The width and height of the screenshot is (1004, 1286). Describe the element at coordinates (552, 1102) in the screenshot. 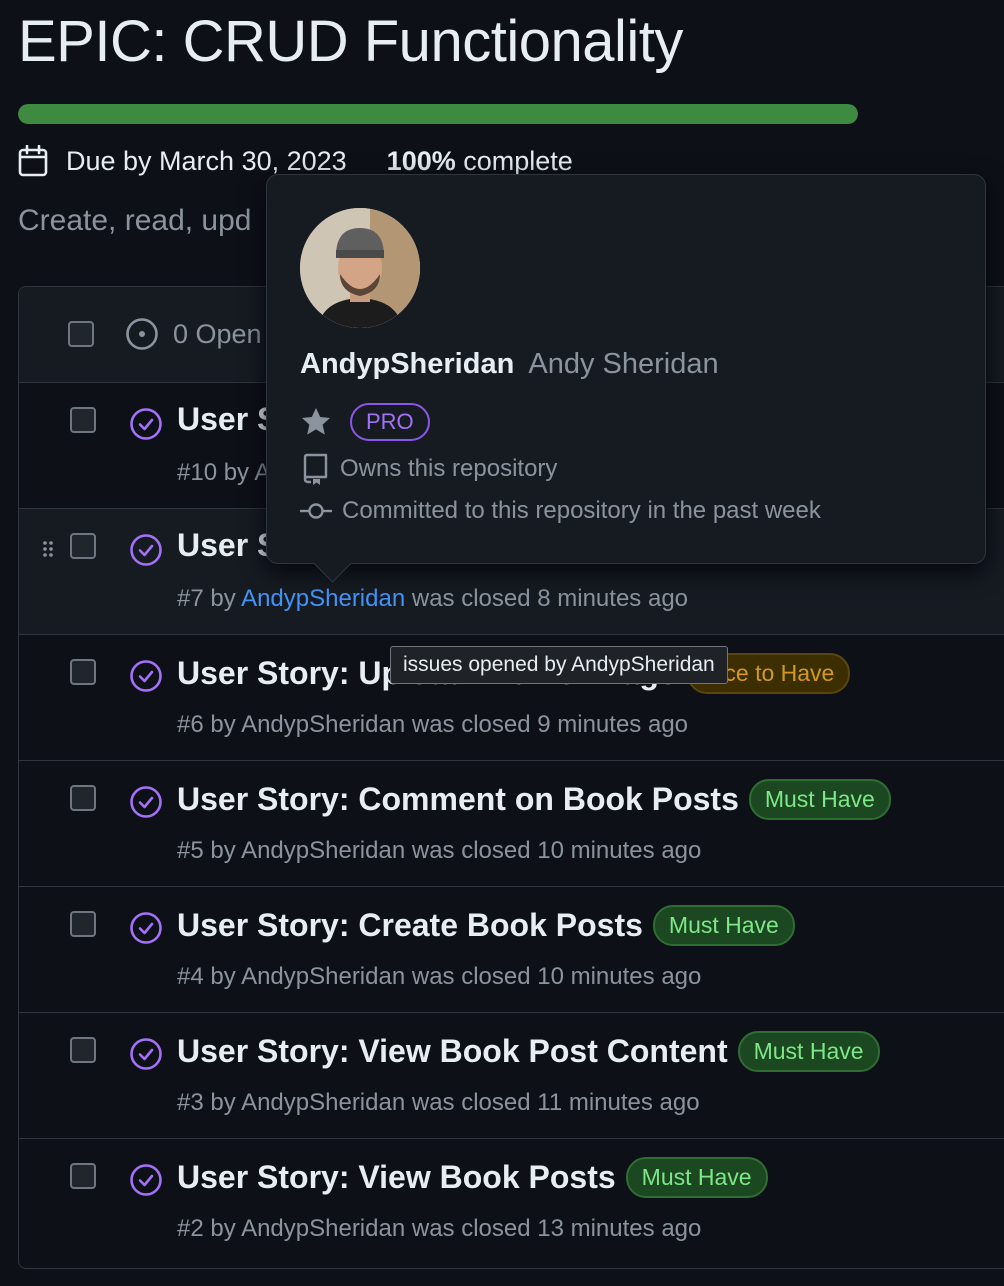

I see `issue-closed-time: was closed 11 minutes ago` at that location.